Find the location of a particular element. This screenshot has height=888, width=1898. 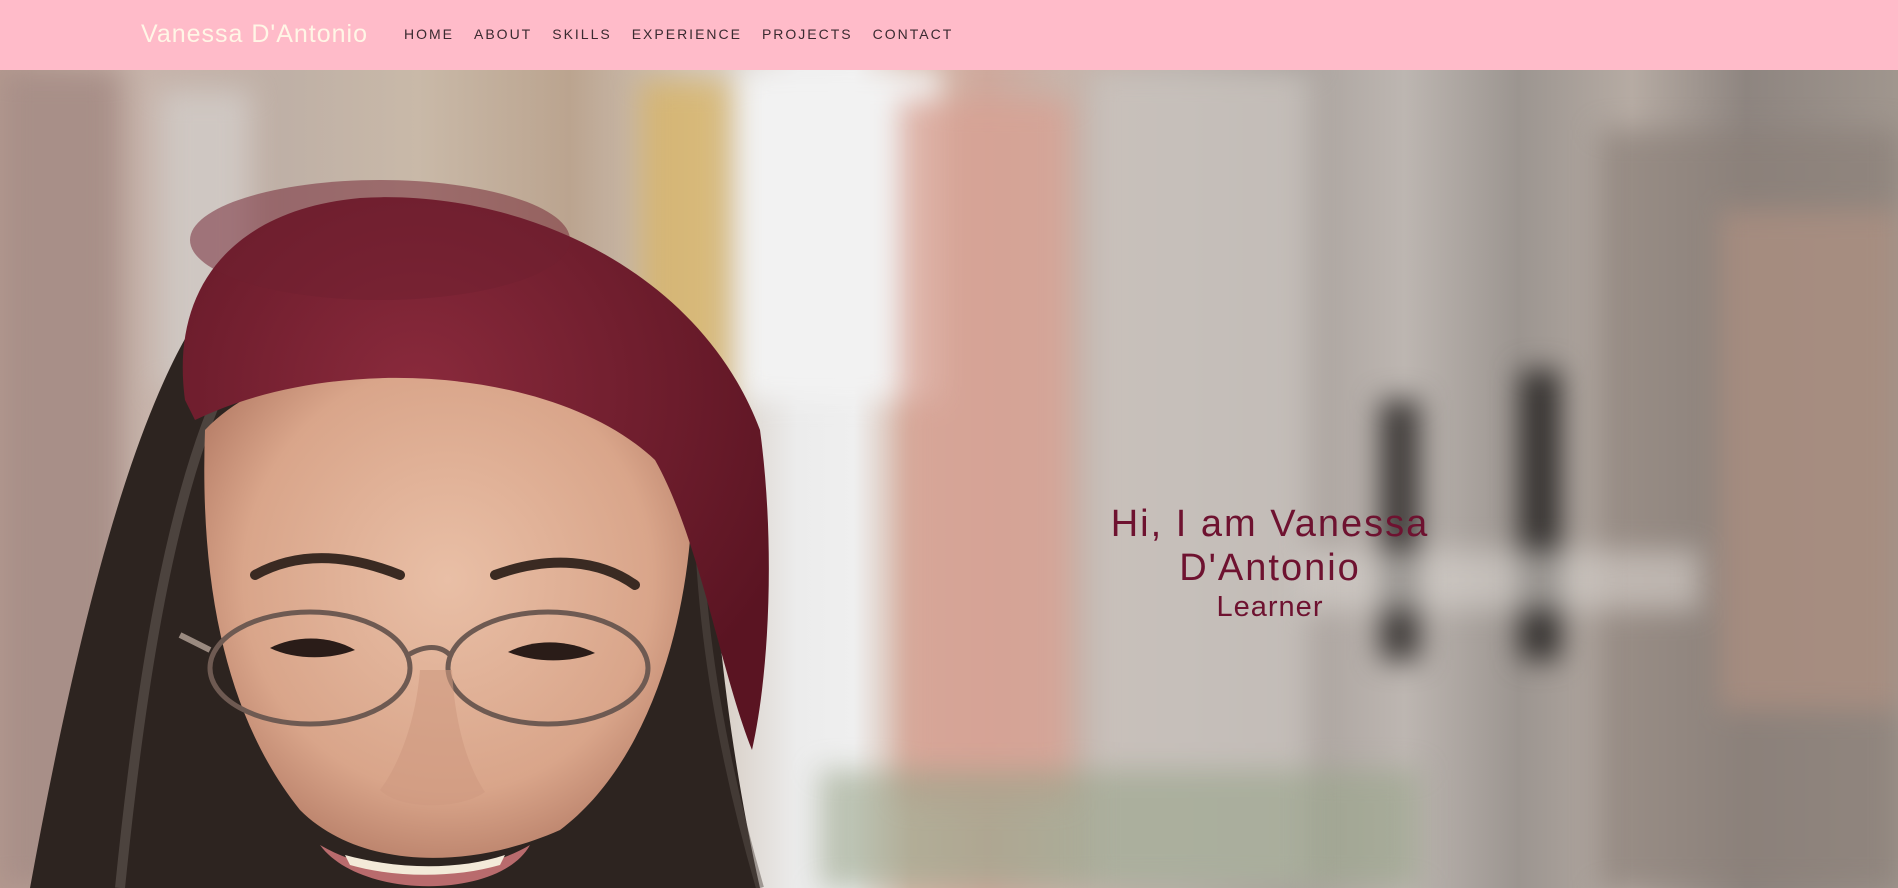

nav-item-experience: EXPERIENCE is located at coordinates (687, 35).